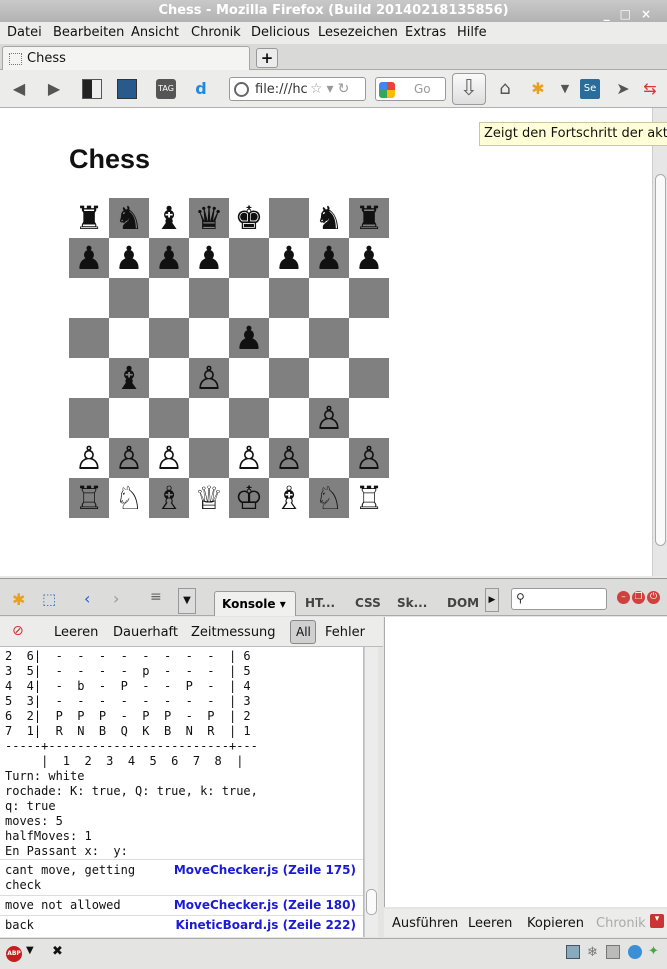 This screenshot has width=667, height=969. Describe the element at coordinates (209, 498) in the screenshot. I see `board-square: ♕` at that location.